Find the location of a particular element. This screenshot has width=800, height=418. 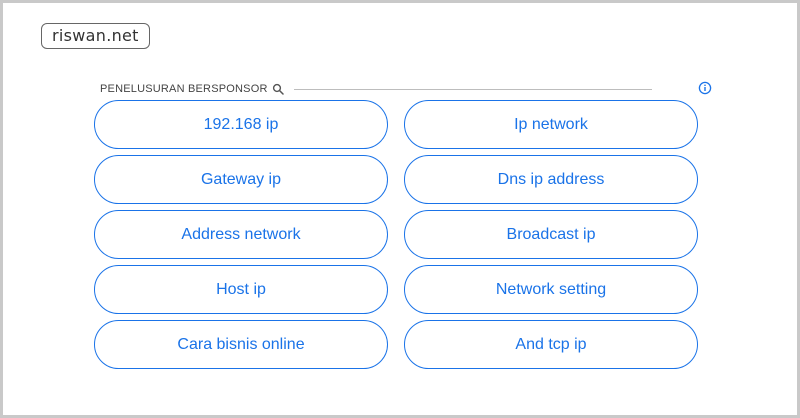

sponsored-link-button: Ip network is located at coordinates (551, 124).